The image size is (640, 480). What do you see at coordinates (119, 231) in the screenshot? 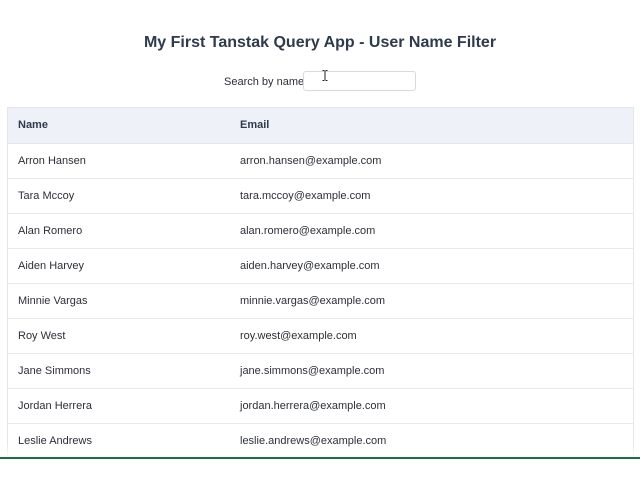
I see `cell-name: Alan Romero` at bounding box center [119, 231].